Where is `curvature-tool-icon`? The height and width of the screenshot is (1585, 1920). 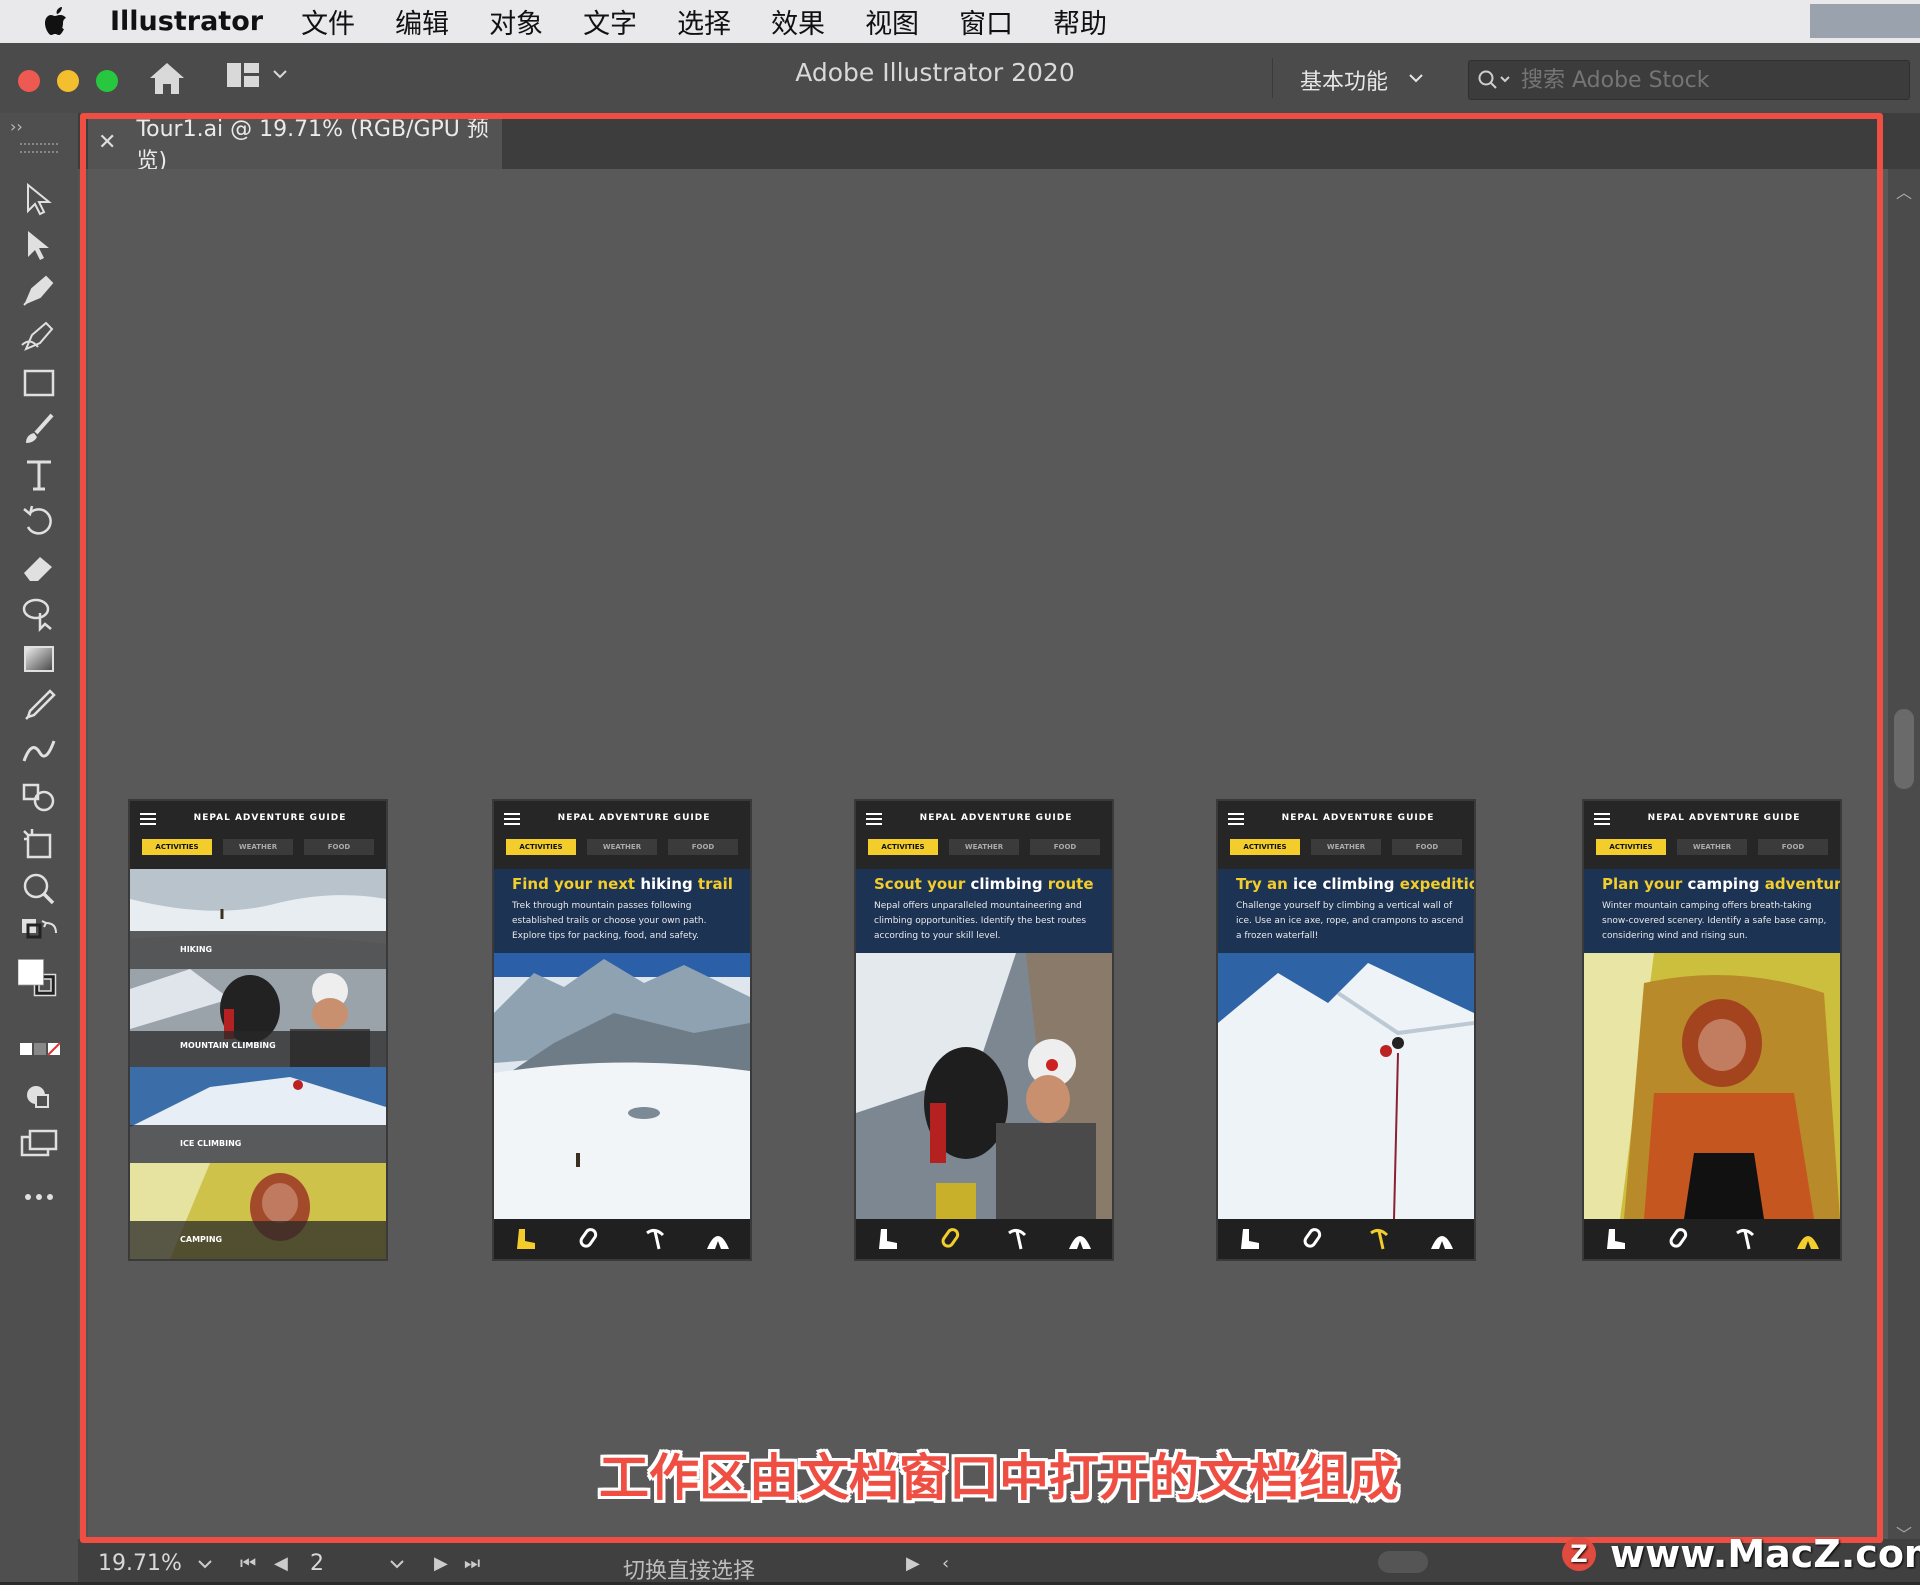
curvature-tool-icon is located at coordinates (39, 337).